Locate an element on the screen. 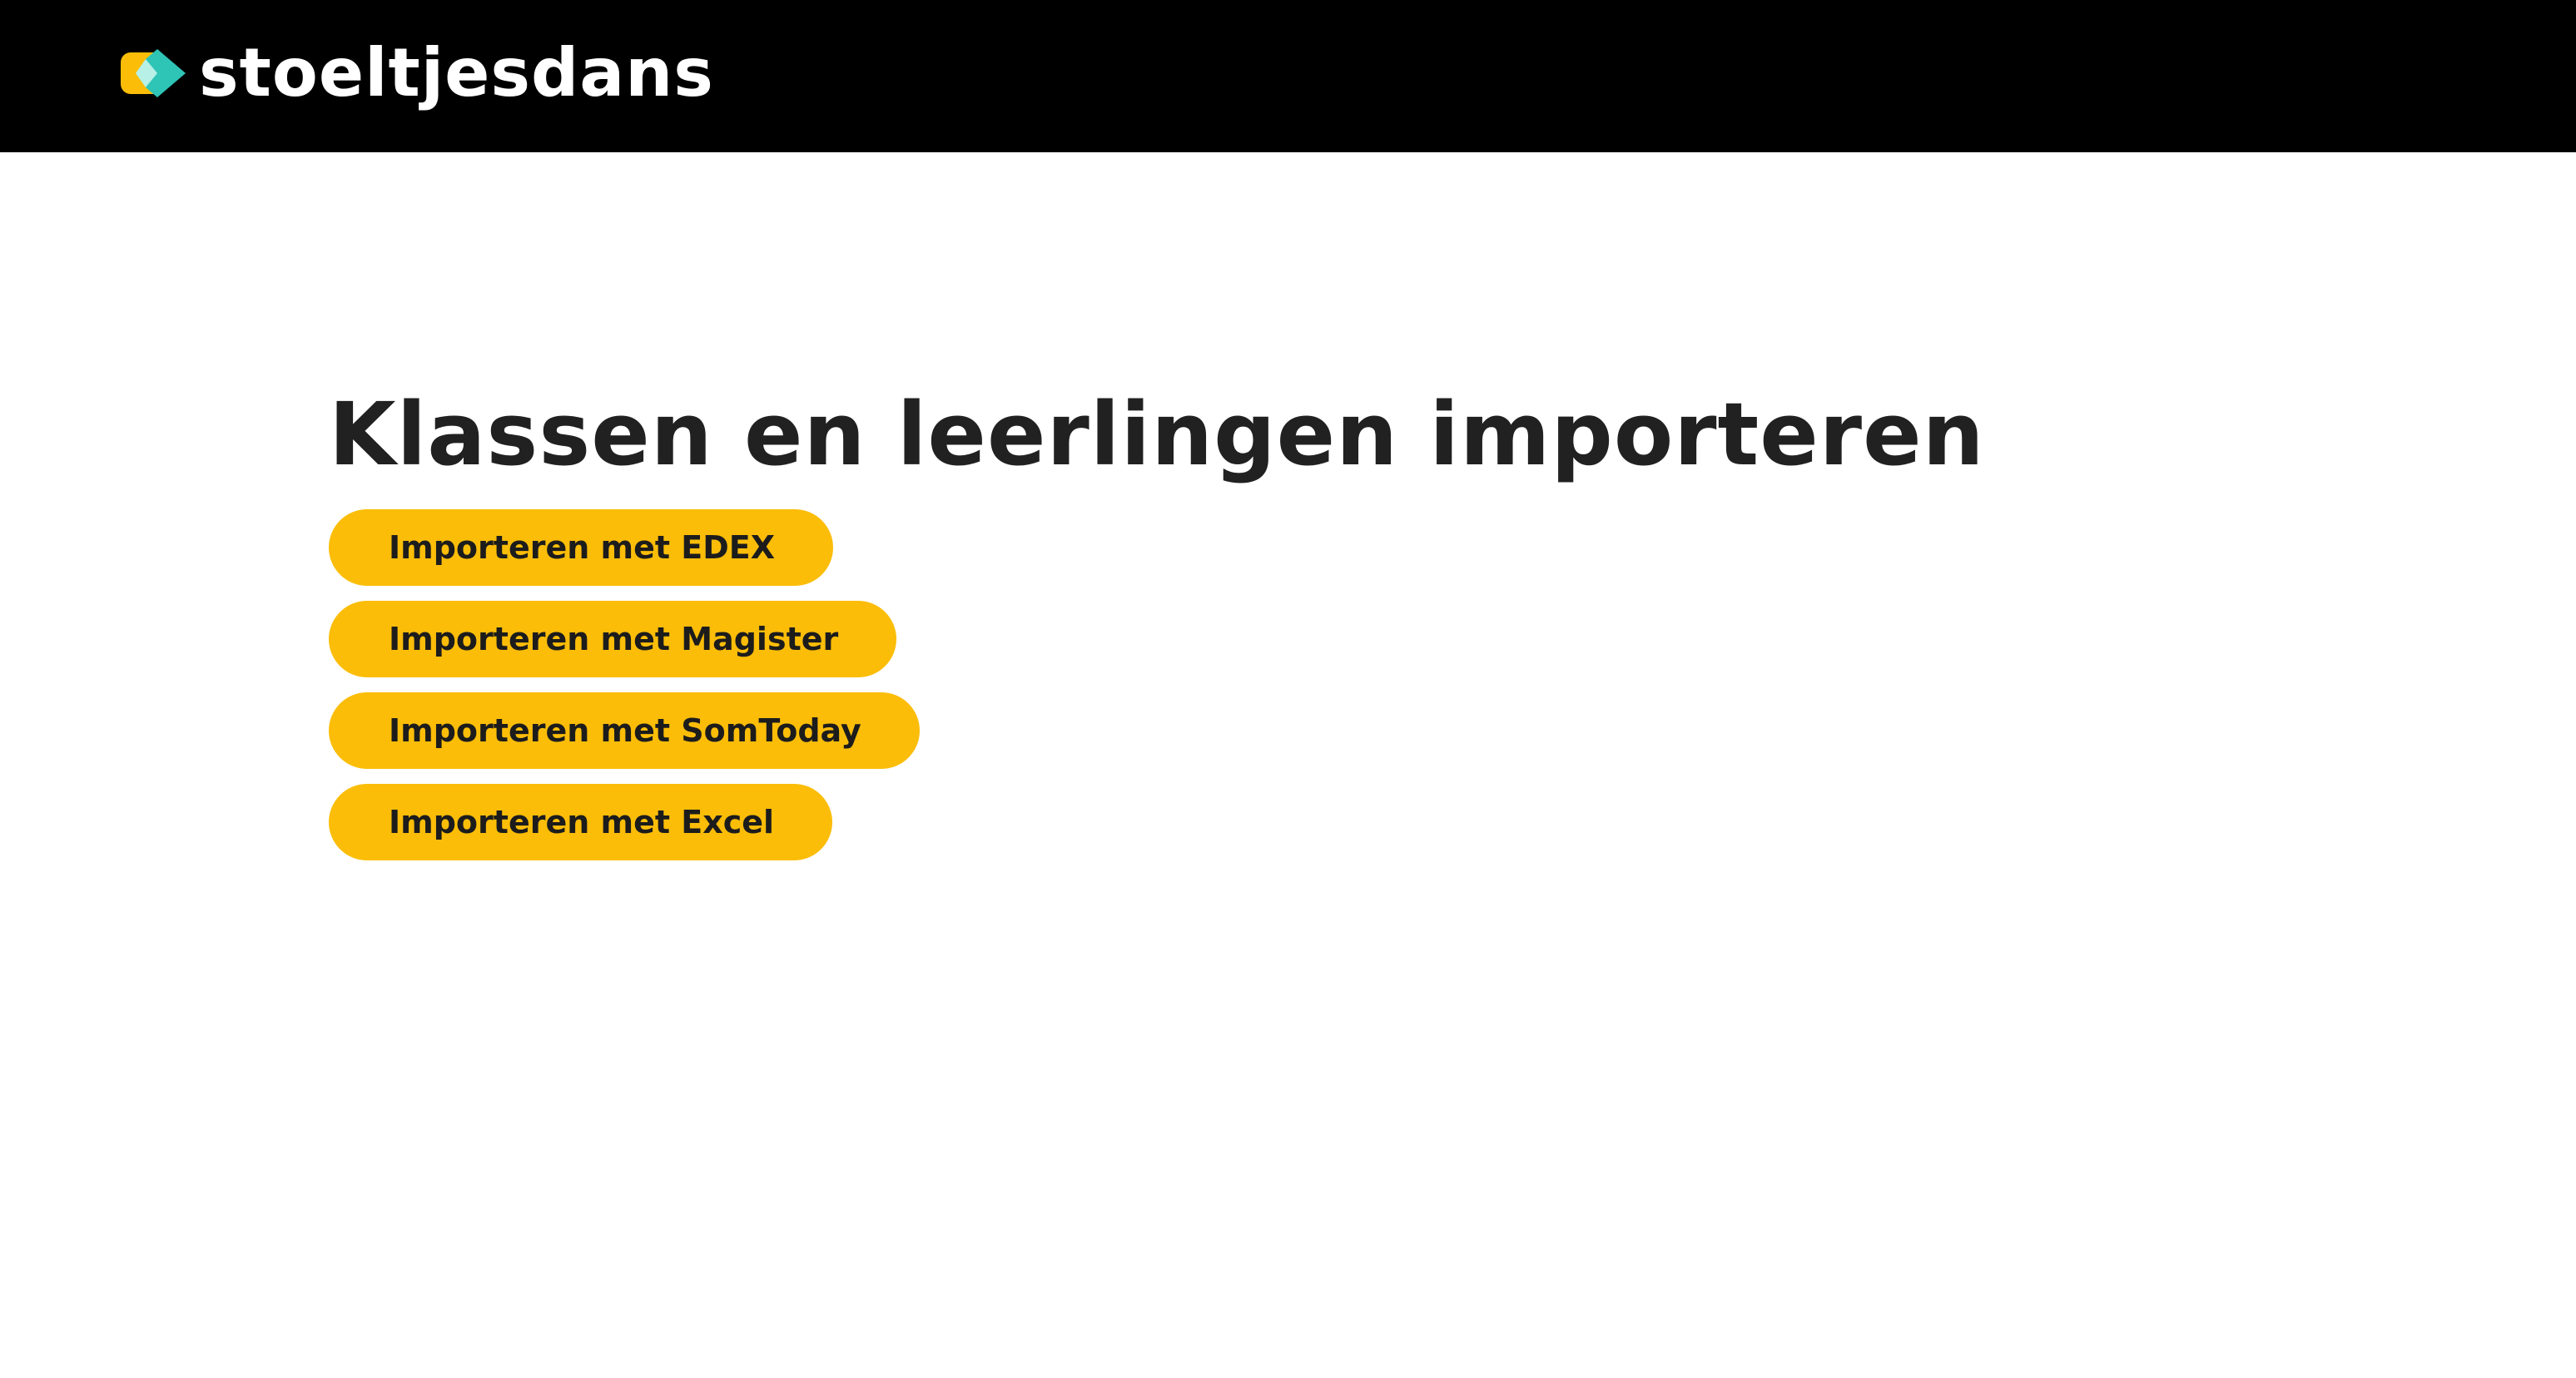 This screenshot has width=2576, height=1378. page-title: Klassen en leerlingen importeren is located at coordinates (1157, 435).